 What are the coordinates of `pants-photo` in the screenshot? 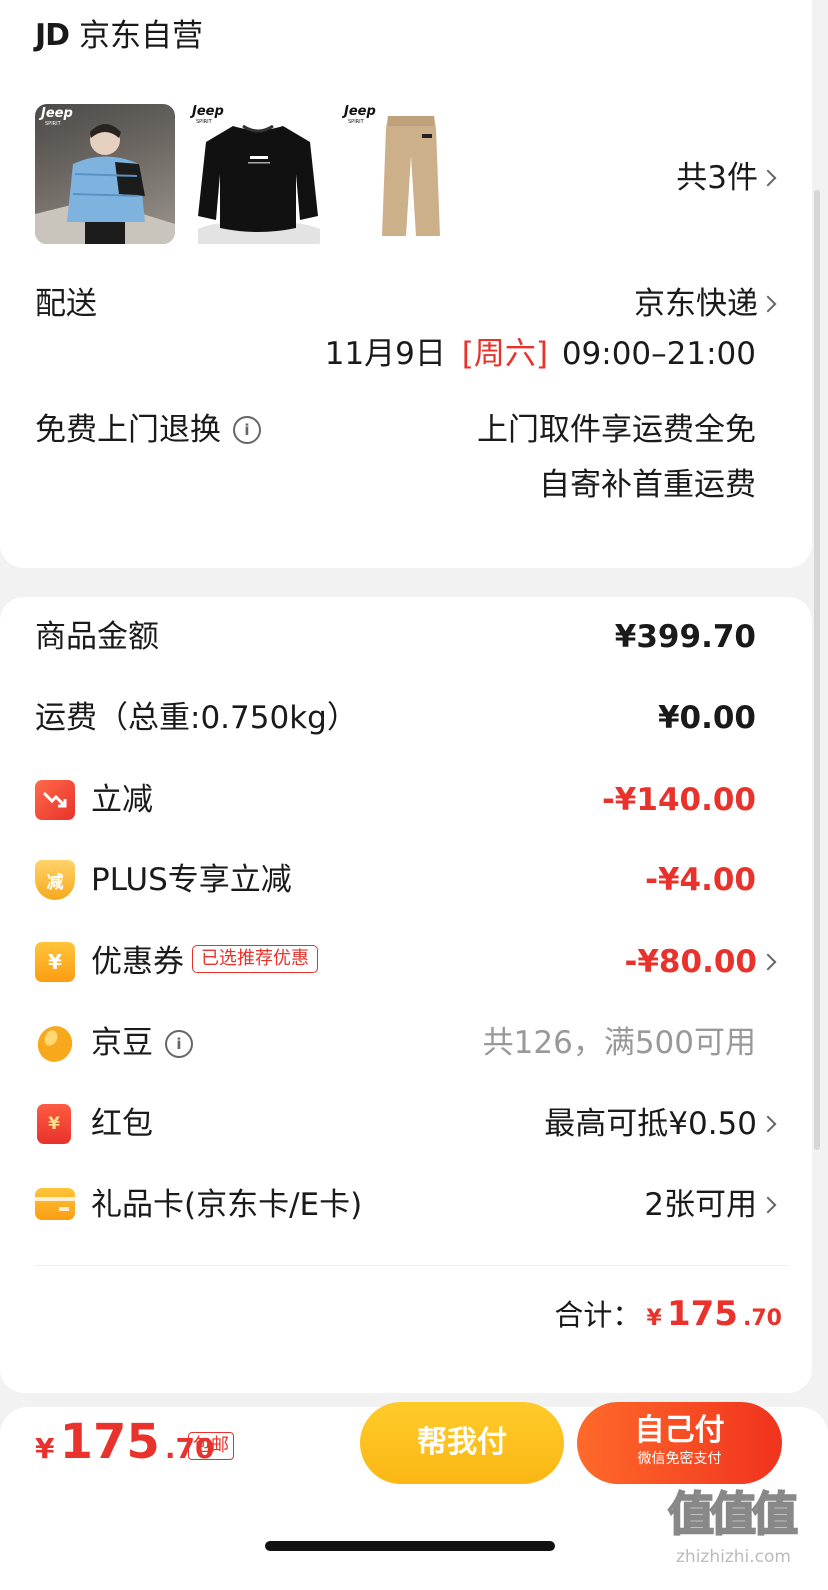 It's located at (411, 176).